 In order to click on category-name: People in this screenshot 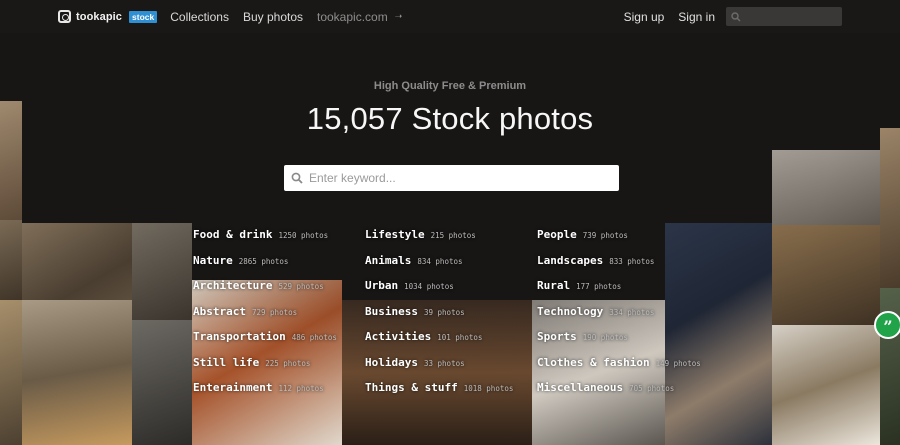, I will do `click(557, 234)`.